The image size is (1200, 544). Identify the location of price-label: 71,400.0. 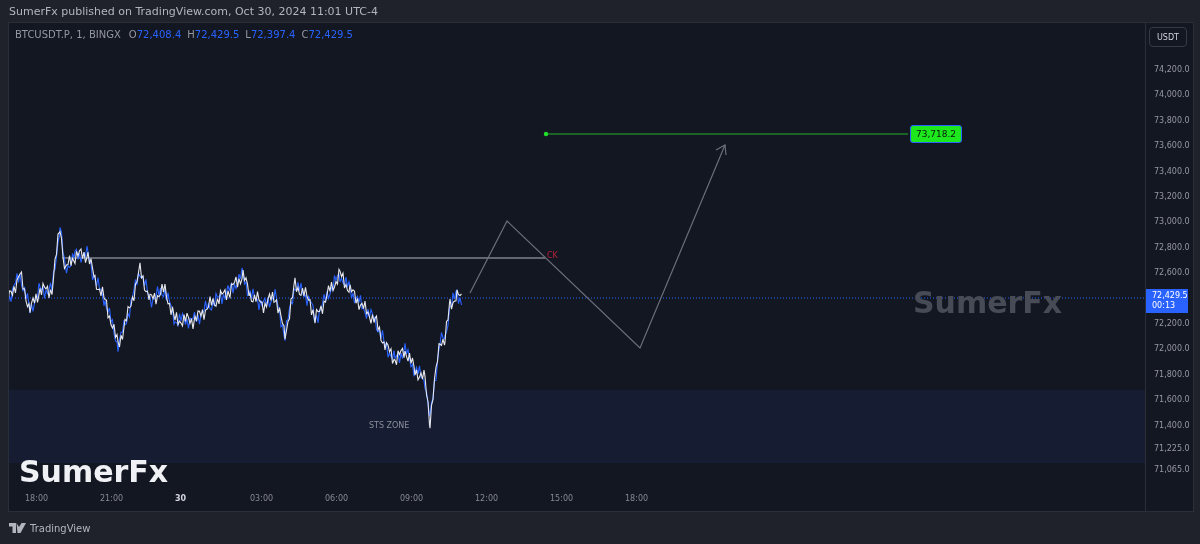
(1172, 425).